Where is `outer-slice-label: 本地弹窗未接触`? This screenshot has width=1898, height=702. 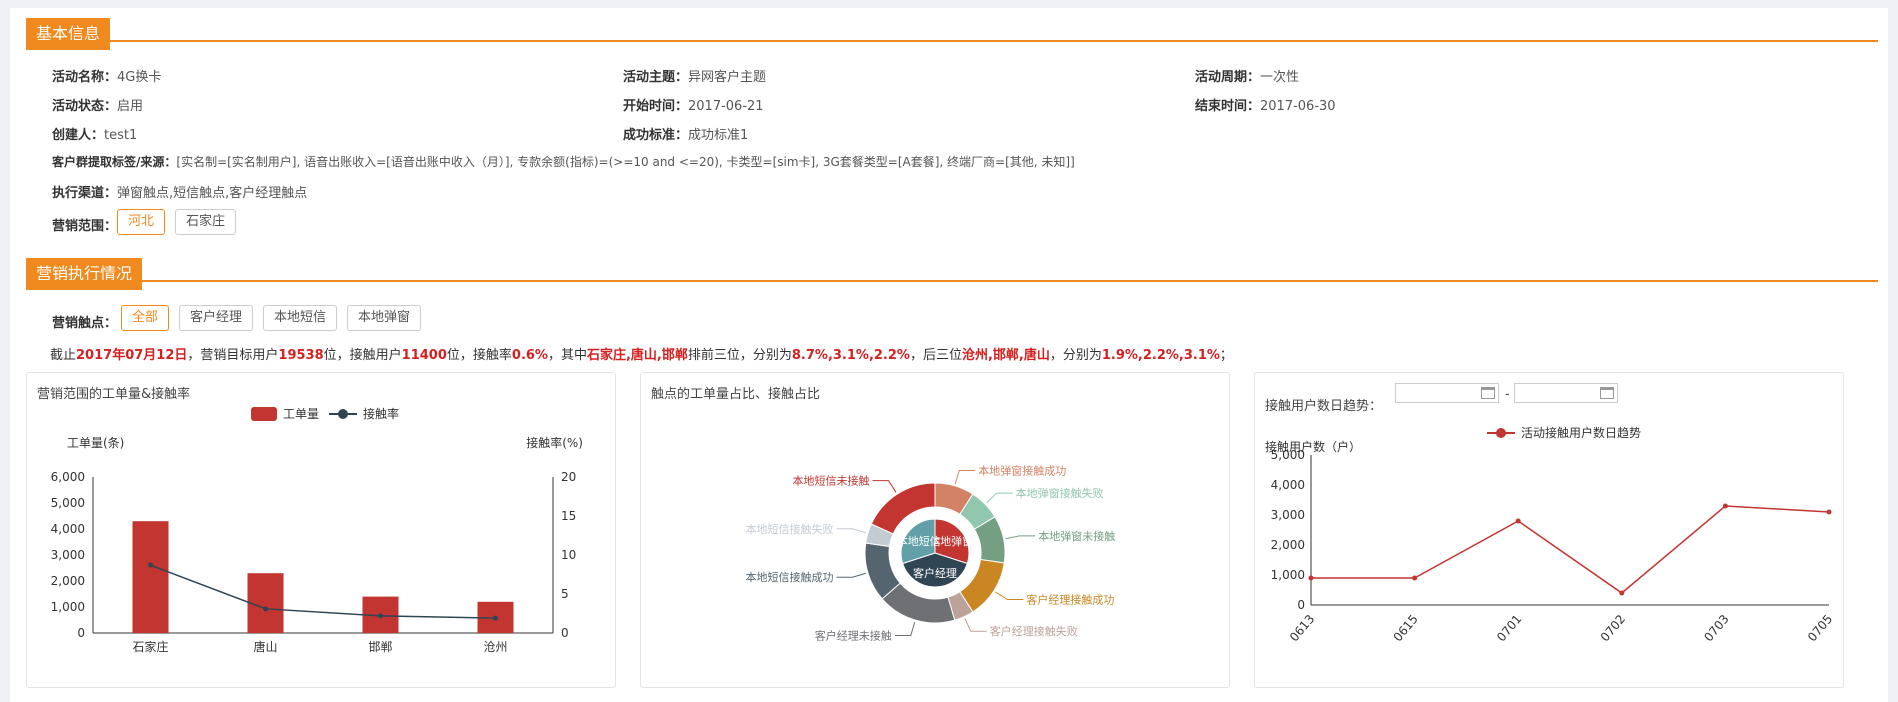
outer-slice-label: 本地弹窗未接触 is located at coordinates (1076, 536).